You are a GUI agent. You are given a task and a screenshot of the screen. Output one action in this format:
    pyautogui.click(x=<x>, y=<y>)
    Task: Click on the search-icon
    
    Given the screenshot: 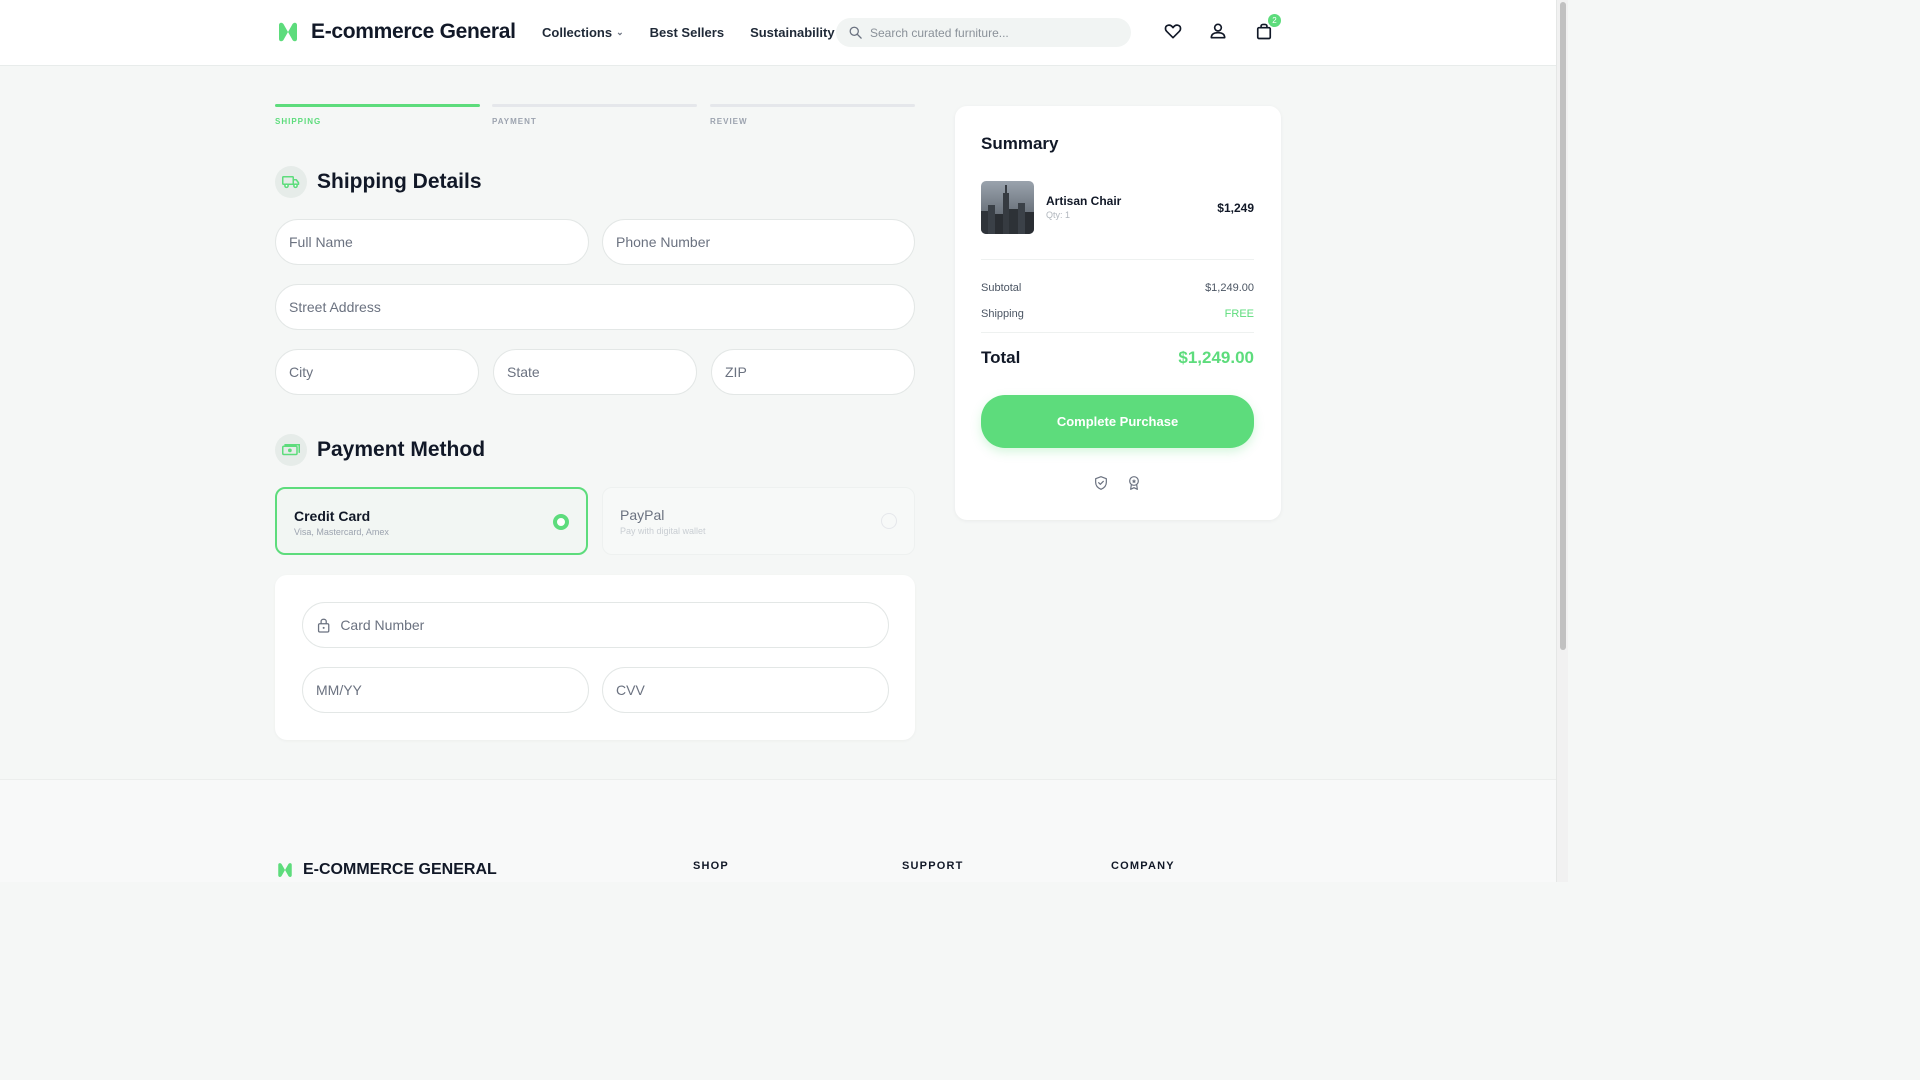 What is the action you would take?
    pyautogui.click(x=855, y=32)
    